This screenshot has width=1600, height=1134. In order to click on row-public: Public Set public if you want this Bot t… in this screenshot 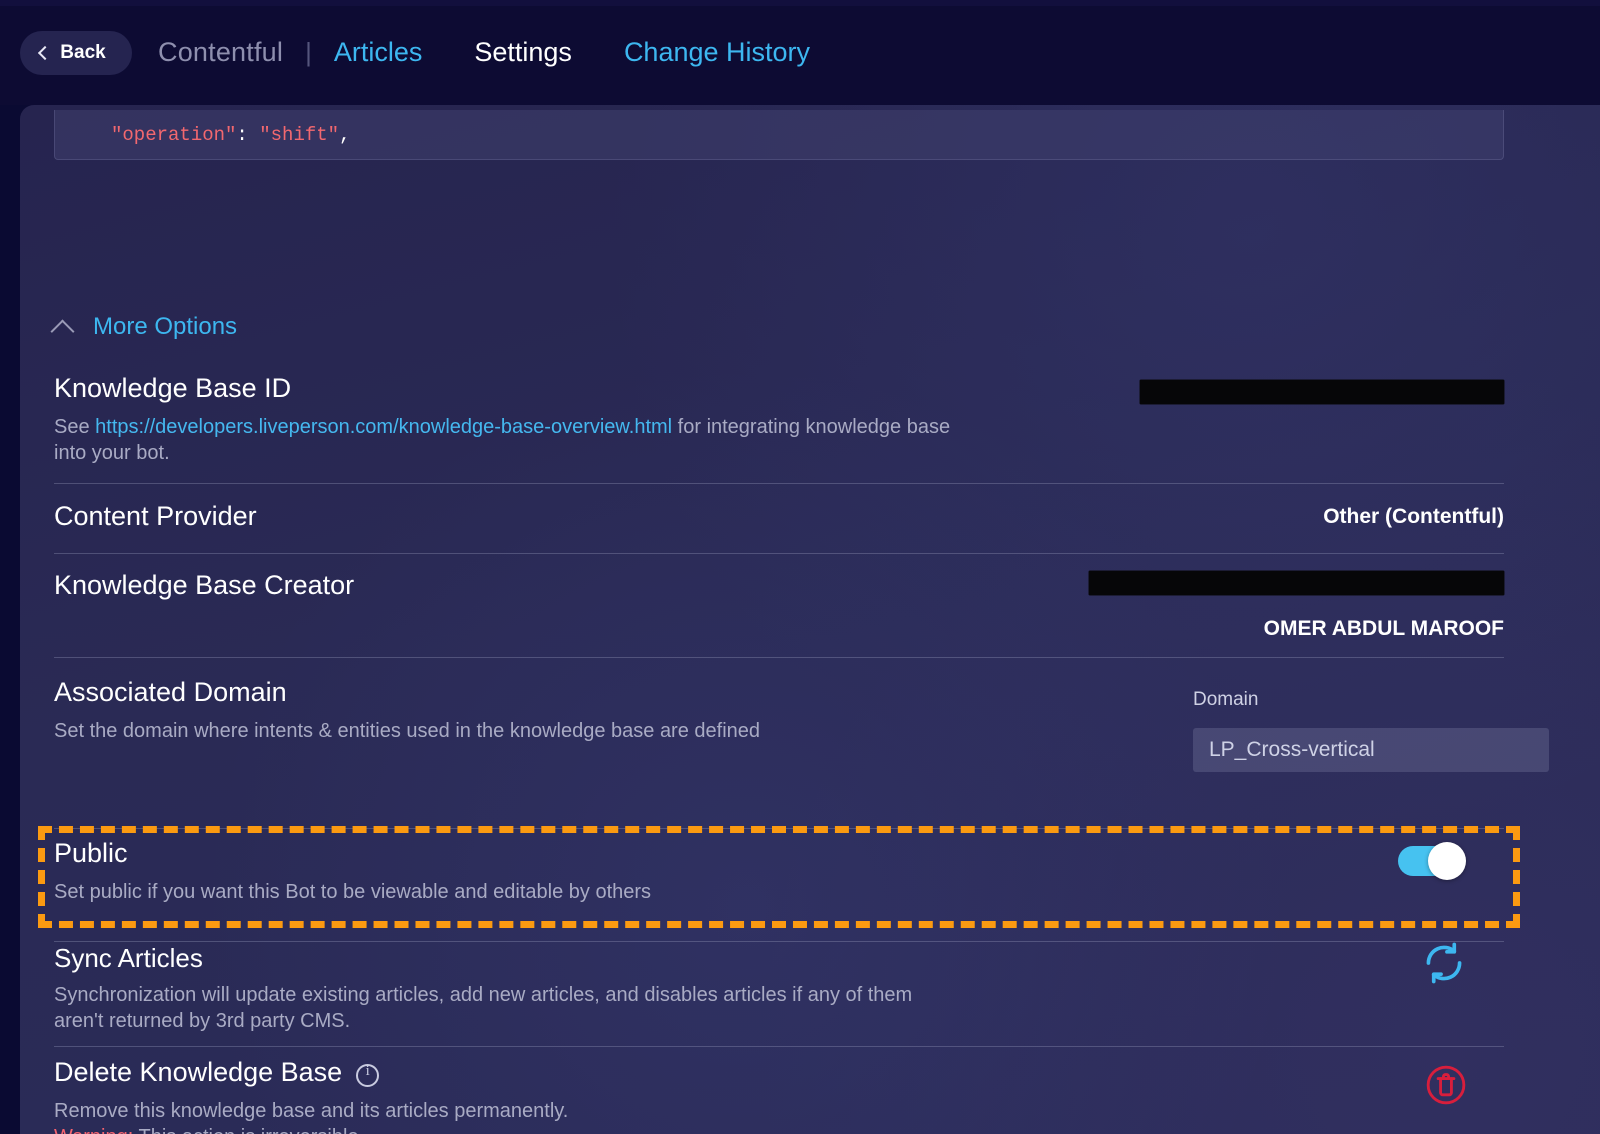, I will do `click(779, 888)`.